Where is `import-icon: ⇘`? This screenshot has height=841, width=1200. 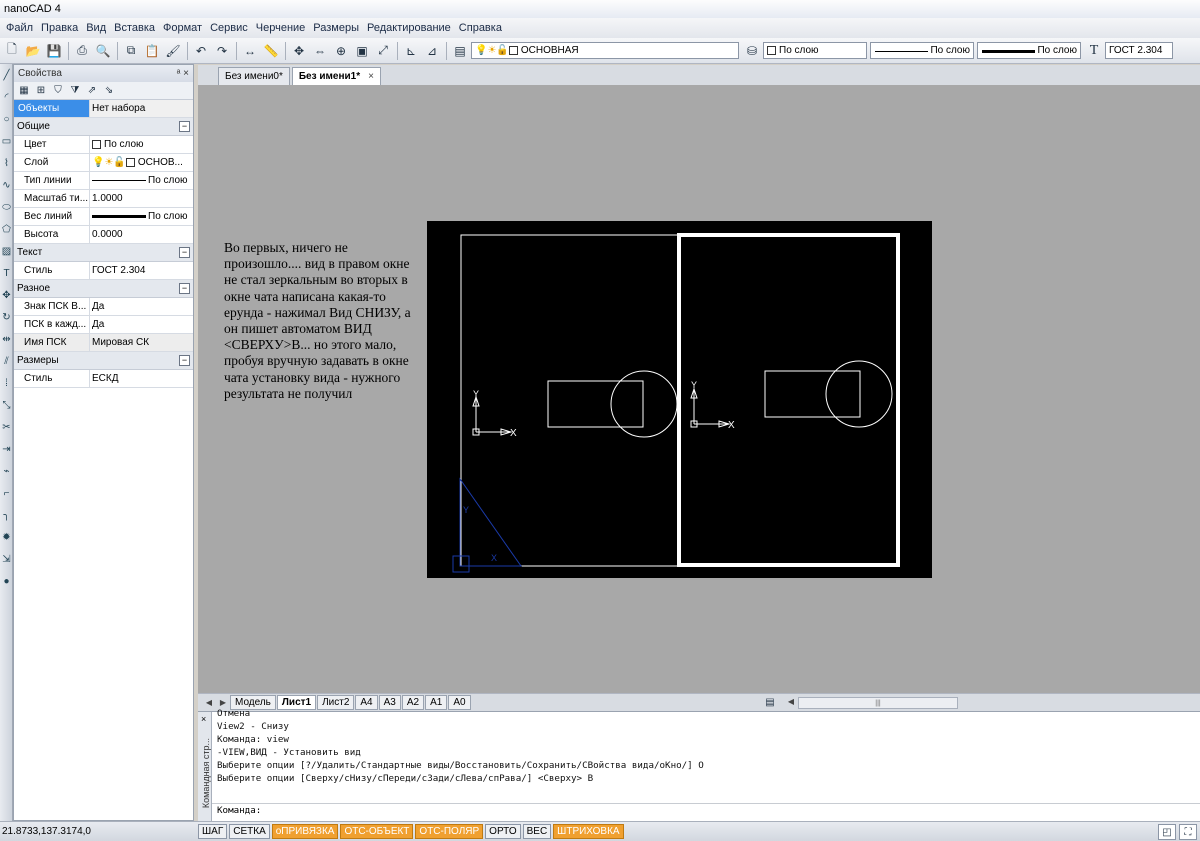
import-icon: ⇘ is located at coordinates (109, 91).